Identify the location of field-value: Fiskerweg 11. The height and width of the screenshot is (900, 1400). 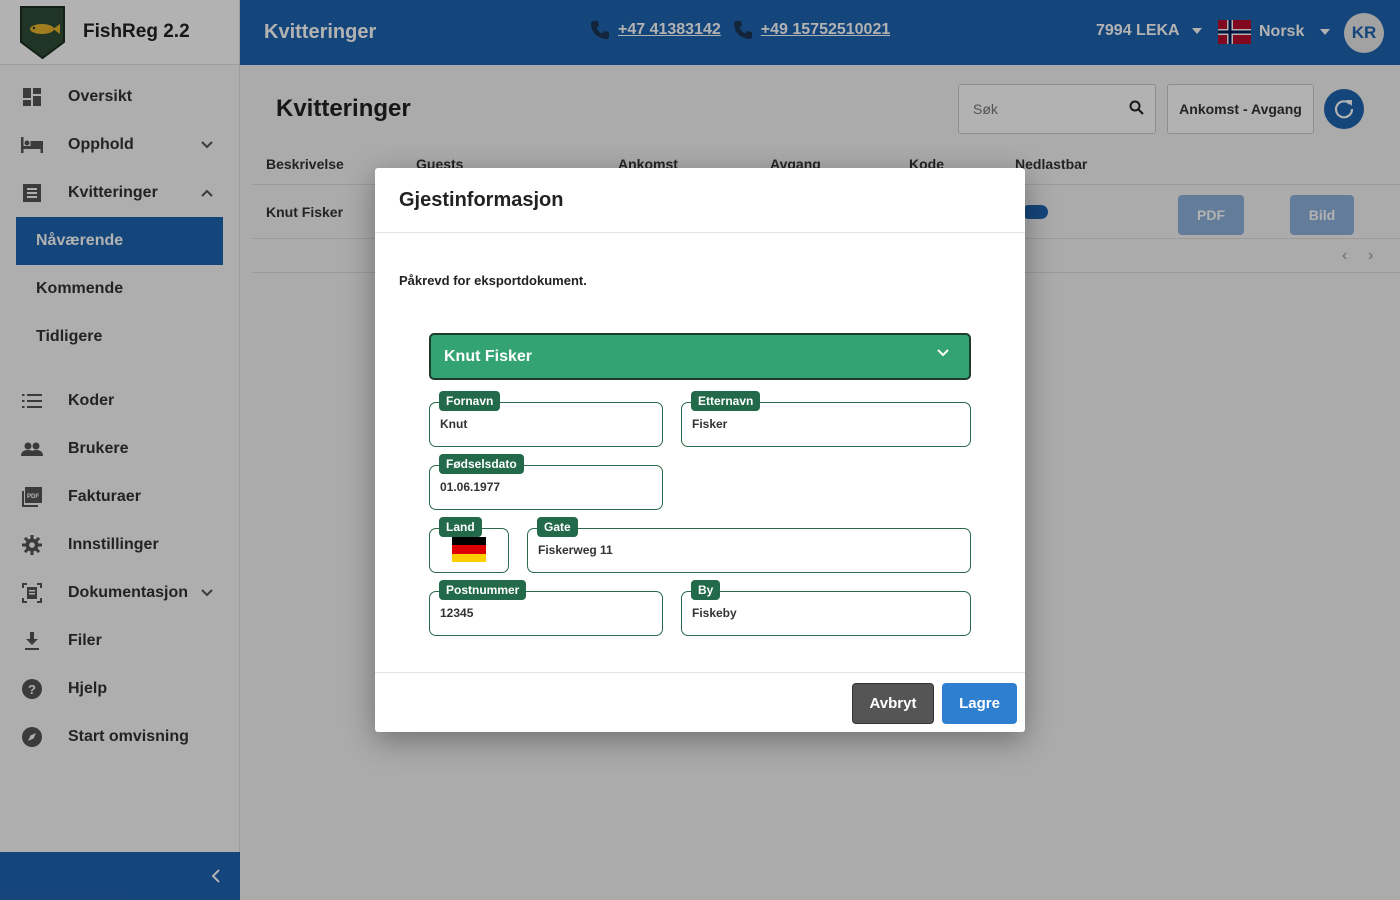
(575, 550).